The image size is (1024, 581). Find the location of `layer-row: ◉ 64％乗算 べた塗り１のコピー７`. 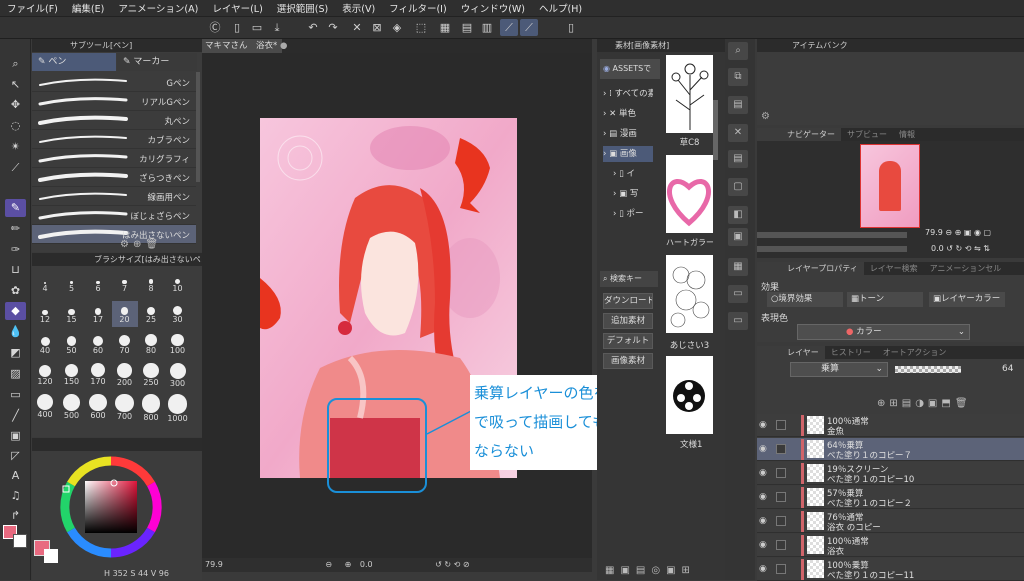

layer-row: ◉ 64％乗算 べた塗り１のコピー７ is located at coordinates (890, 449).